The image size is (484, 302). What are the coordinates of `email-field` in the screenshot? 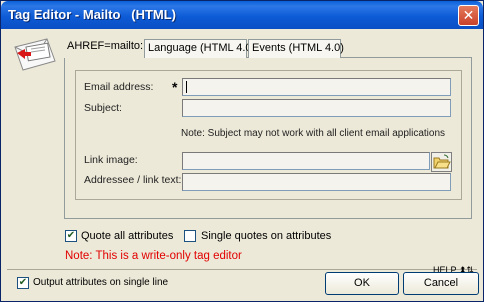 It's located at (316, 87).